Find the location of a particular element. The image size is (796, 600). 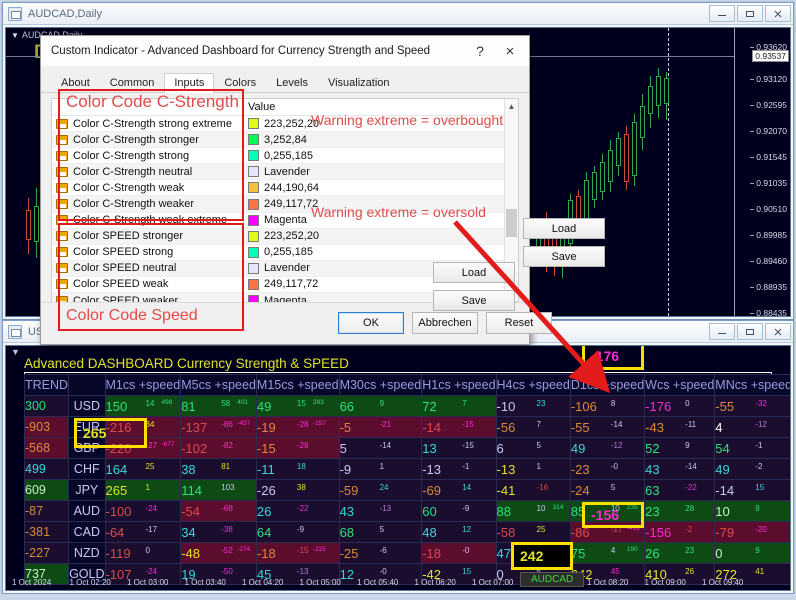

input-row-value: 3,252,84 is located at coordinates (374, 140).